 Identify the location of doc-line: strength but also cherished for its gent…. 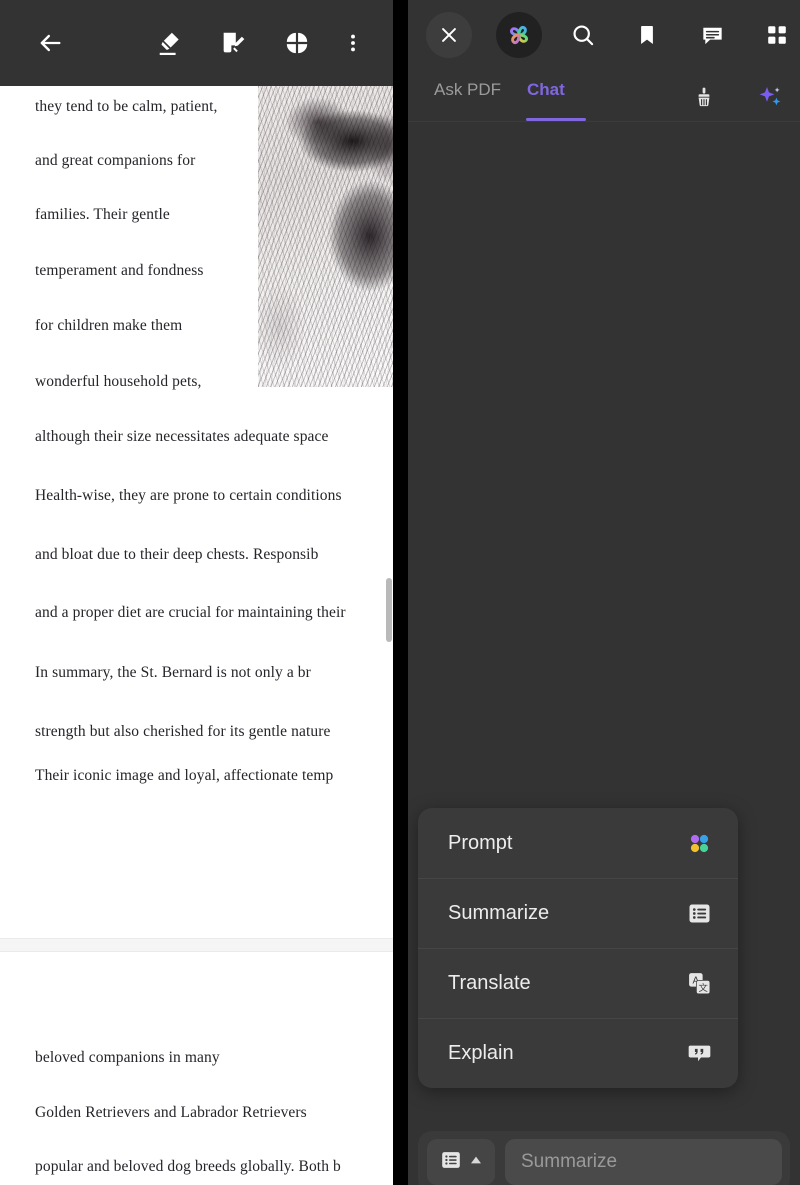
(183, 731).